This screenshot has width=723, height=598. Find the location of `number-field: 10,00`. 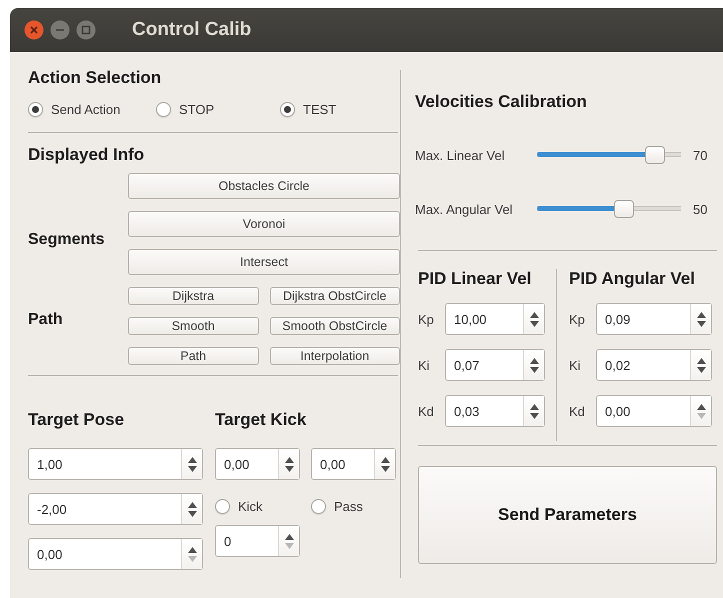

number-field: 10,00 is located at coordinates (495, 319).